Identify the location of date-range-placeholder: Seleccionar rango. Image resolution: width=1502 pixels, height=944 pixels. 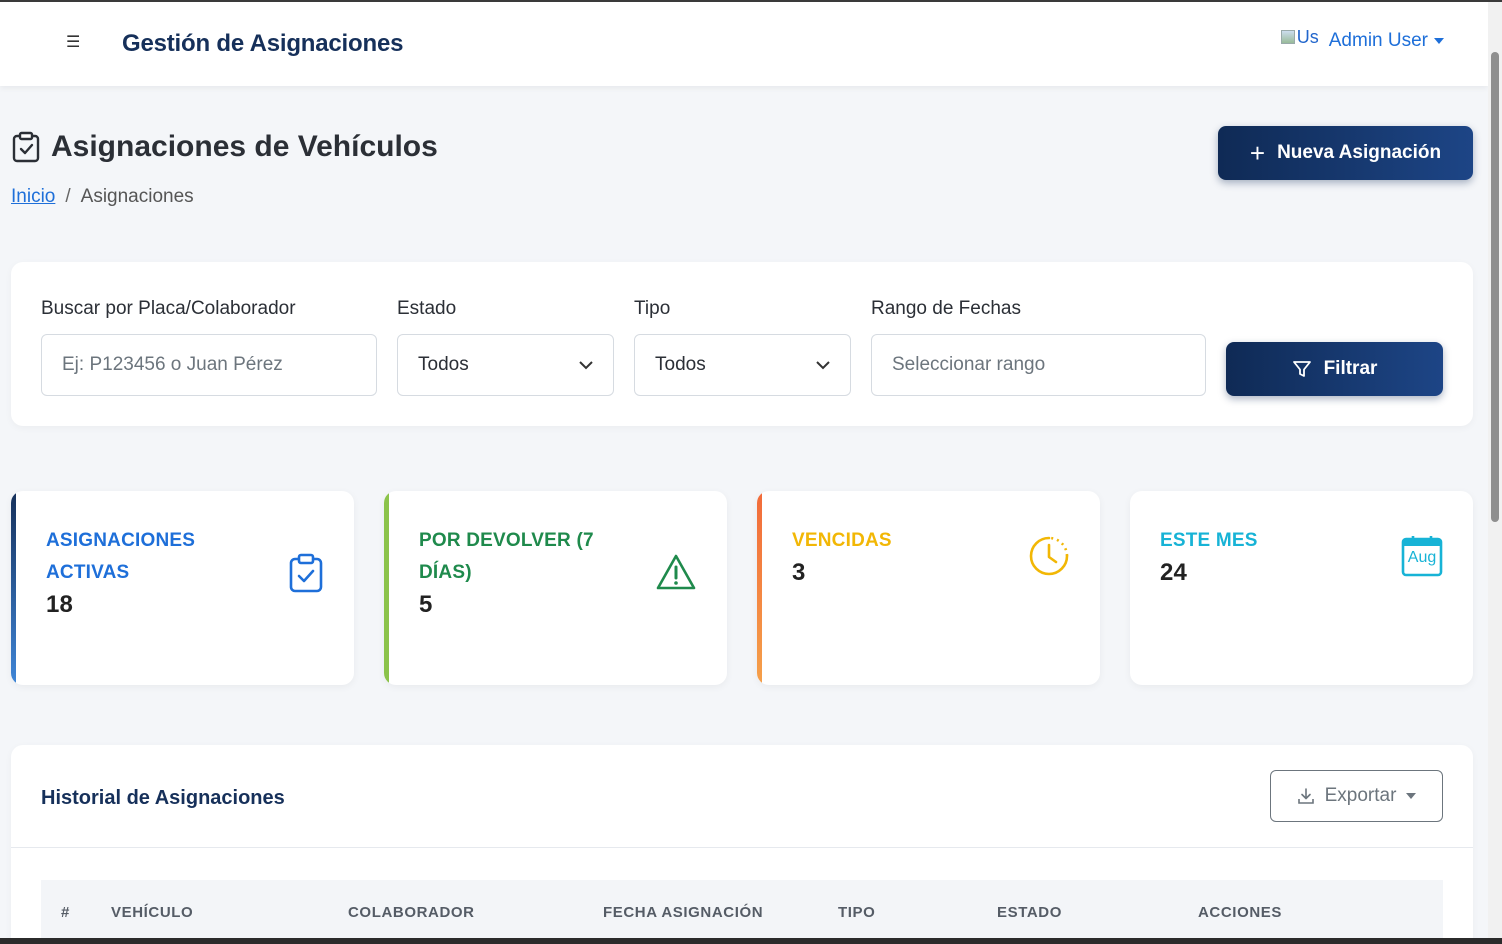
(969, 364).